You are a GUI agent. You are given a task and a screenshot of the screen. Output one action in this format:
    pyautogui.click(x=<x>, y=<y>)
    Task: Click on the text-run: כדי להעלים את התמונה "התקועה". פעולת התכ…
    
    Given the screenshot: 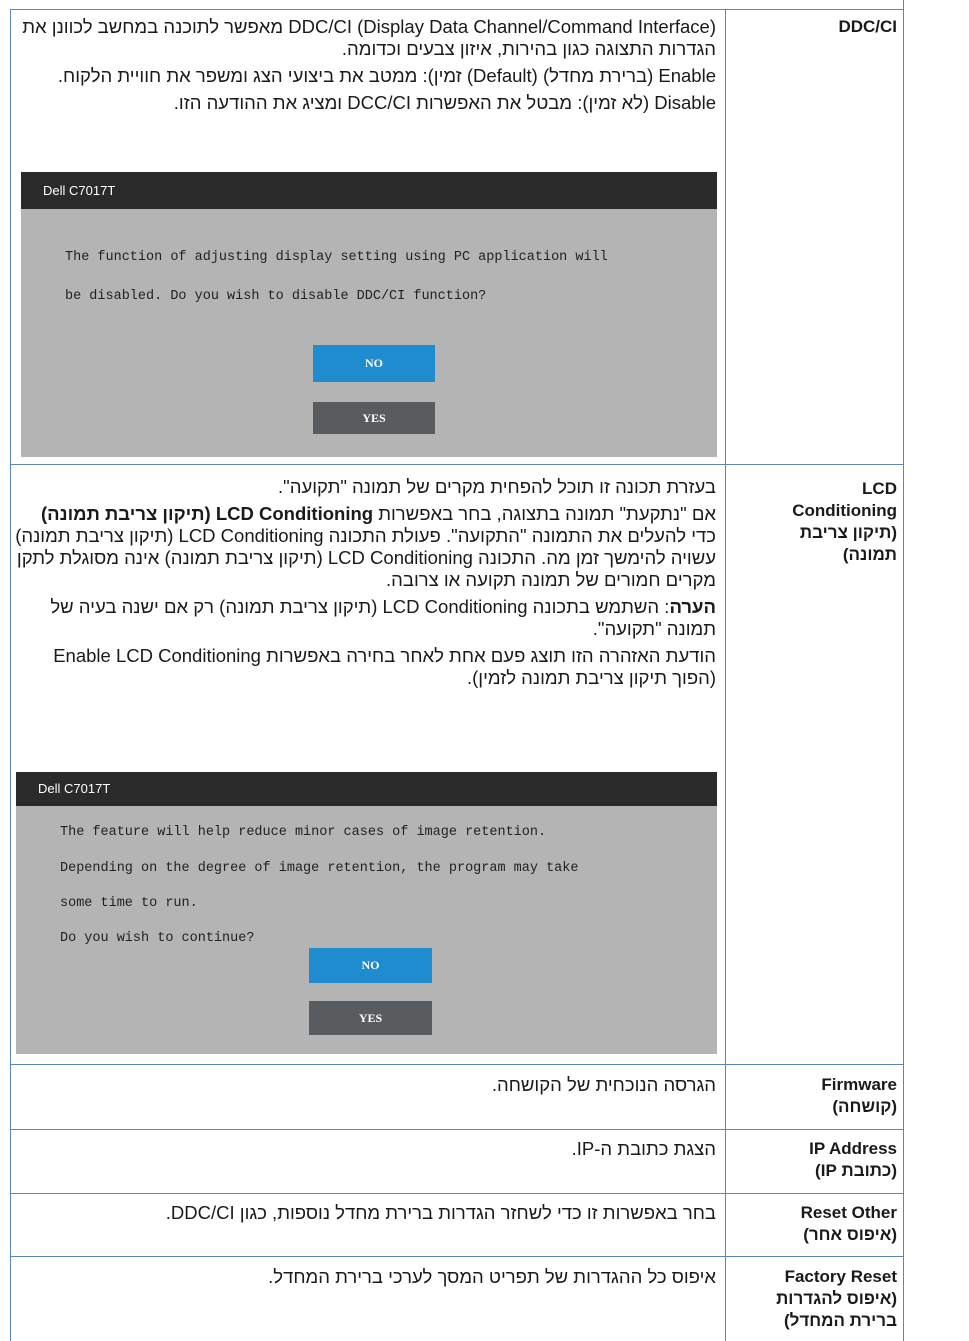 What is the action you would take?
    pyautogui.click(x=365, y=557)
    